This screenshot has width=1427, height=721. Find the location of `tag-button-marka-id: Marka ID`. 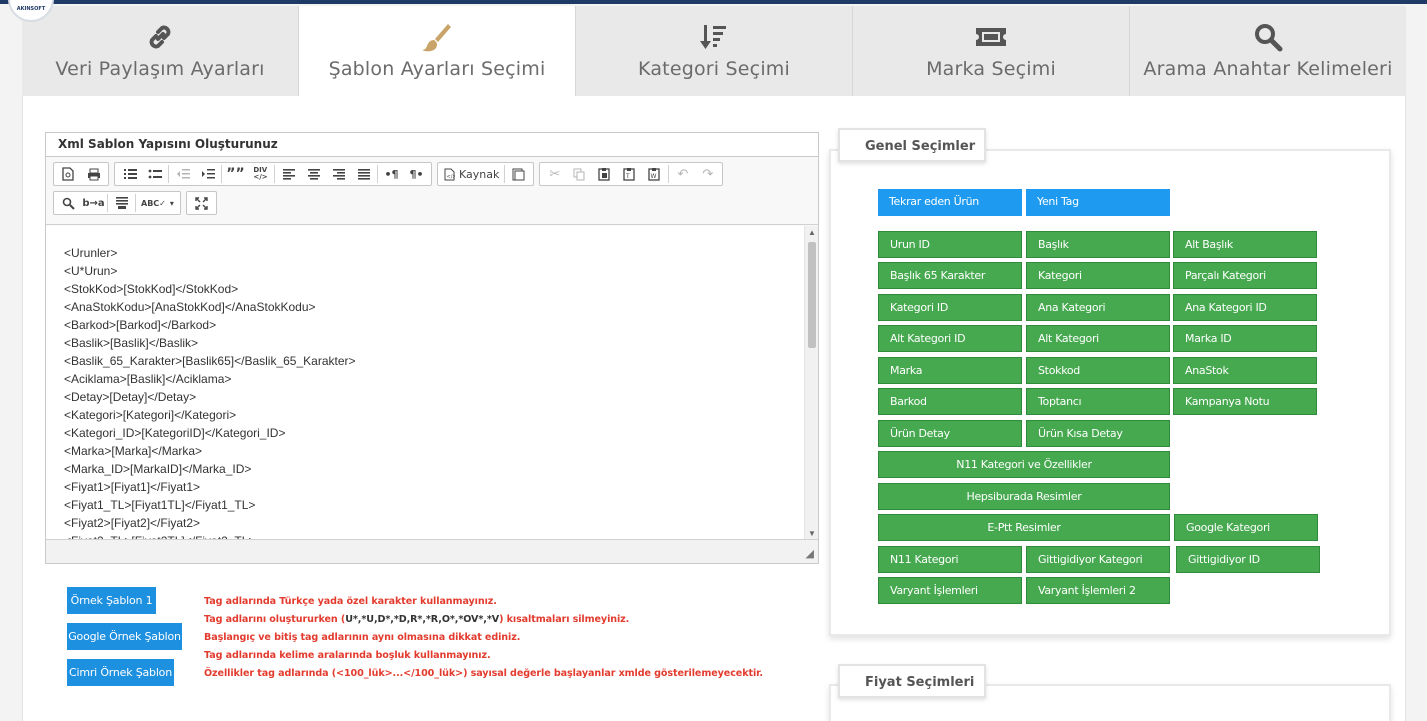

tag-button-marka-id: Marka ID is located at coordinates (1245, 338).